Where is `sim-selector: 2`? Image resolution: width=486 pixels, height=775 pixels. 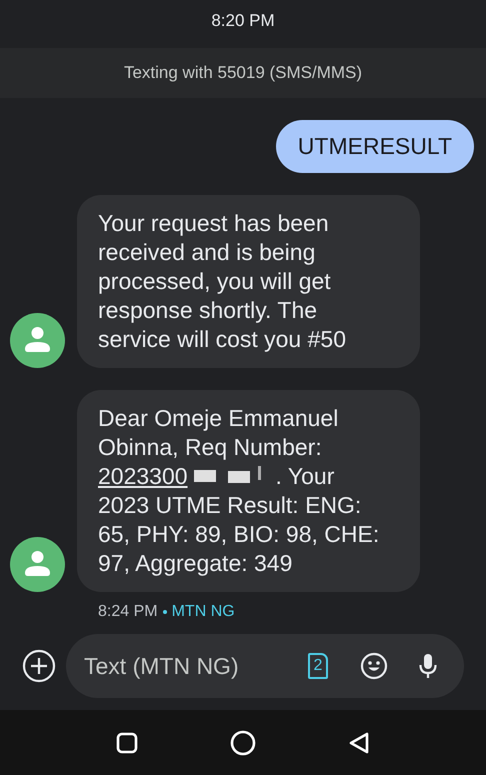
sim-selector: 2 is located at coordinates (318, 666).